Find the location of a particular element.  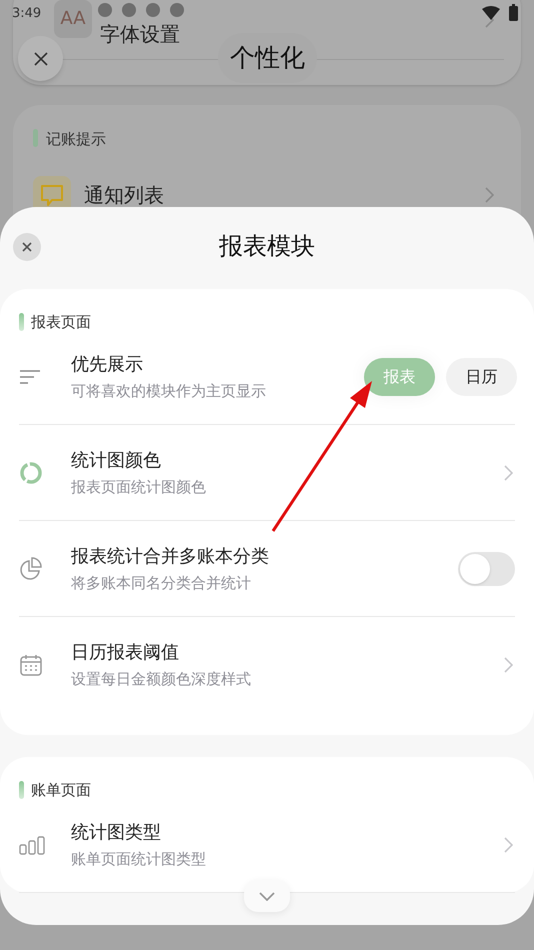

settings-row: 报表统计合并多账本分类 将多账本同名分类合并统计 is located at coordinates (267, 569).